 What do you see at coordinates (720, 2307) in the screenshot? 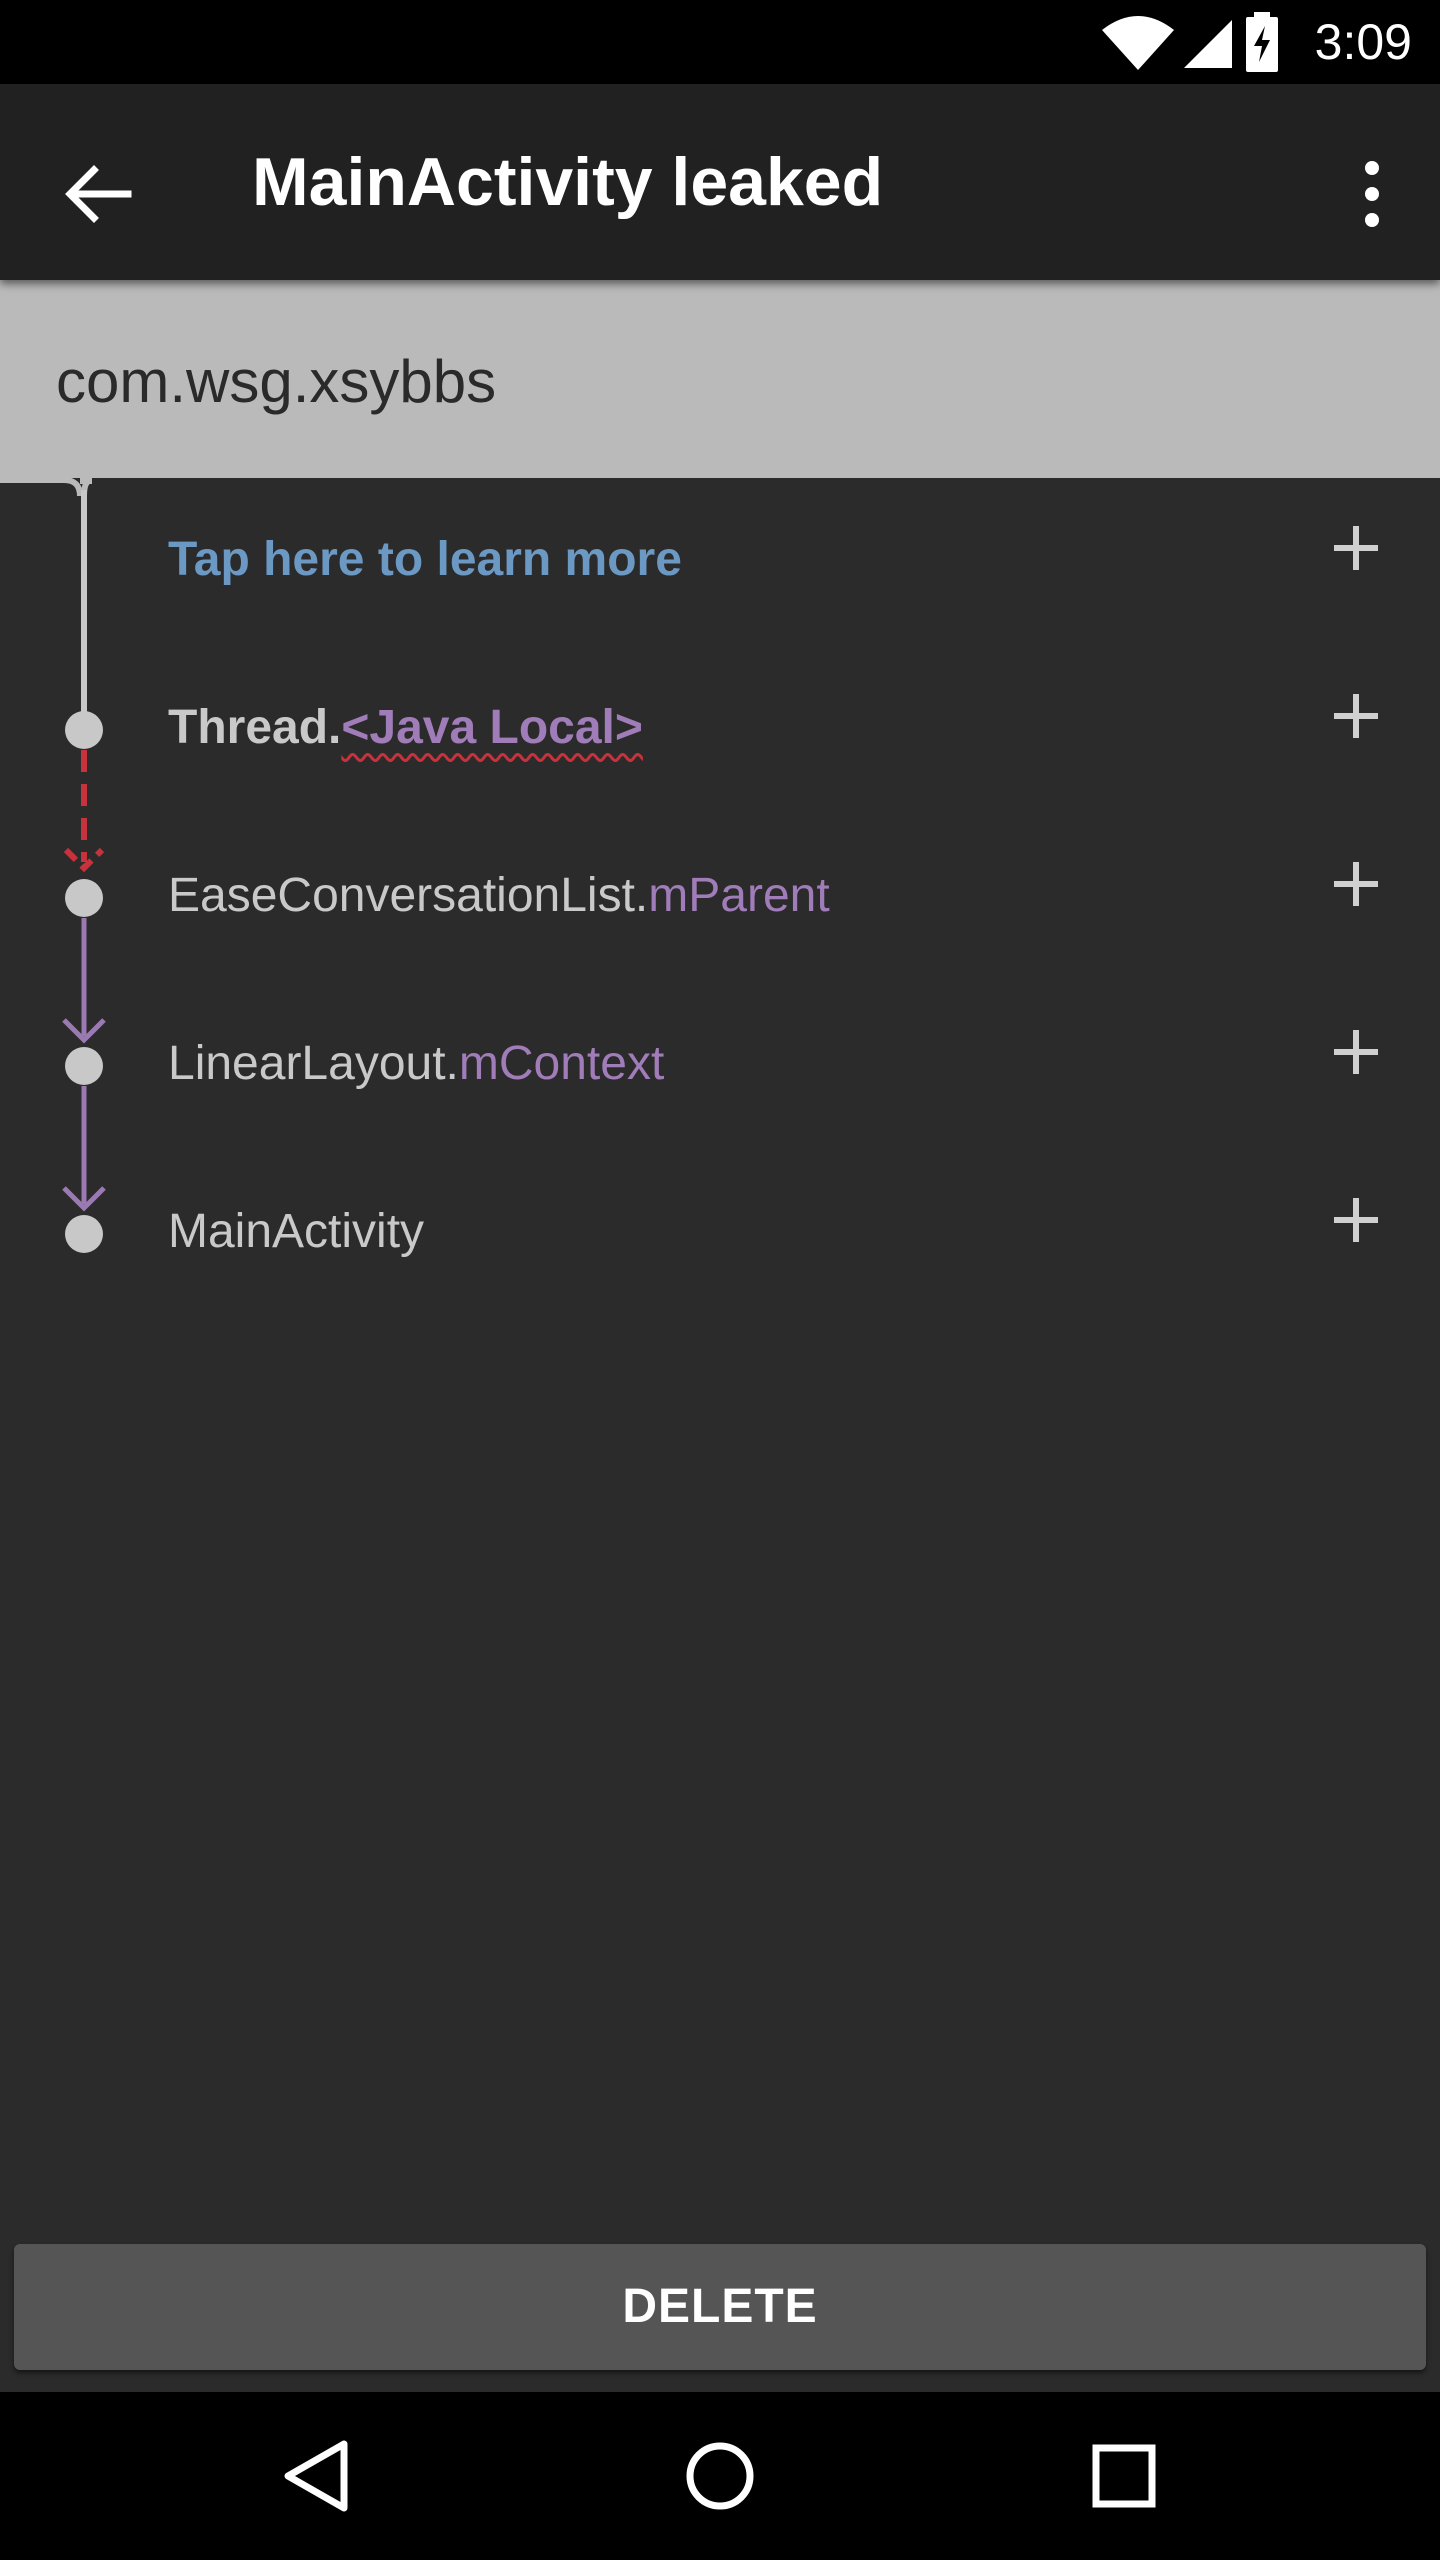
I see `delete-button: DELETE` at bounding box center [720, 2307].